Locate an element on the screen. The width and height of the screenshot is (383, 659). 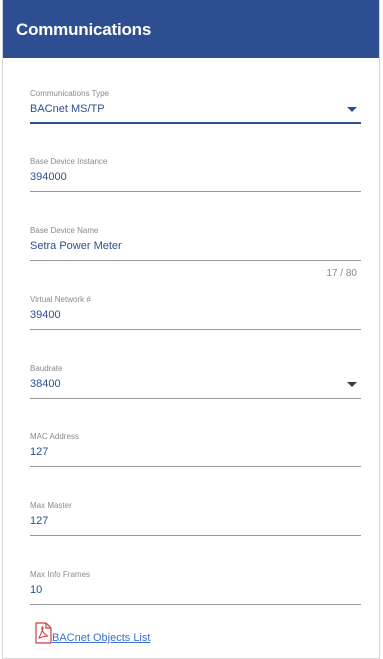
virtual-network-label: Virtual Network # is located at coordinates (60, 299).